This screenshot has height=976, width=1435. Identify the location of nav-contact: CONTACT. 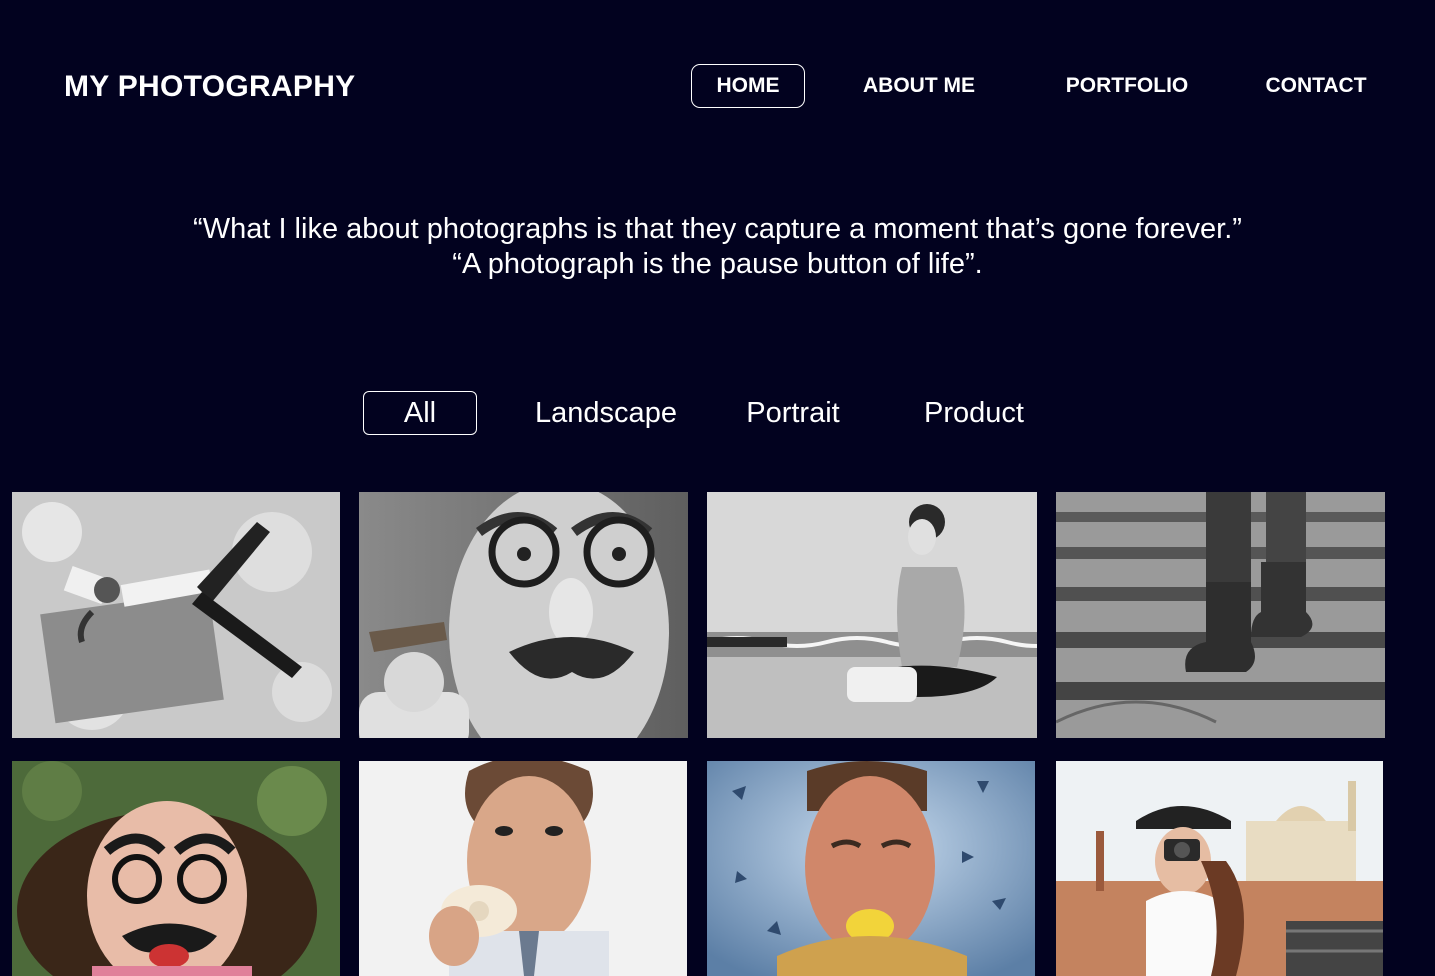
(1316, 86).